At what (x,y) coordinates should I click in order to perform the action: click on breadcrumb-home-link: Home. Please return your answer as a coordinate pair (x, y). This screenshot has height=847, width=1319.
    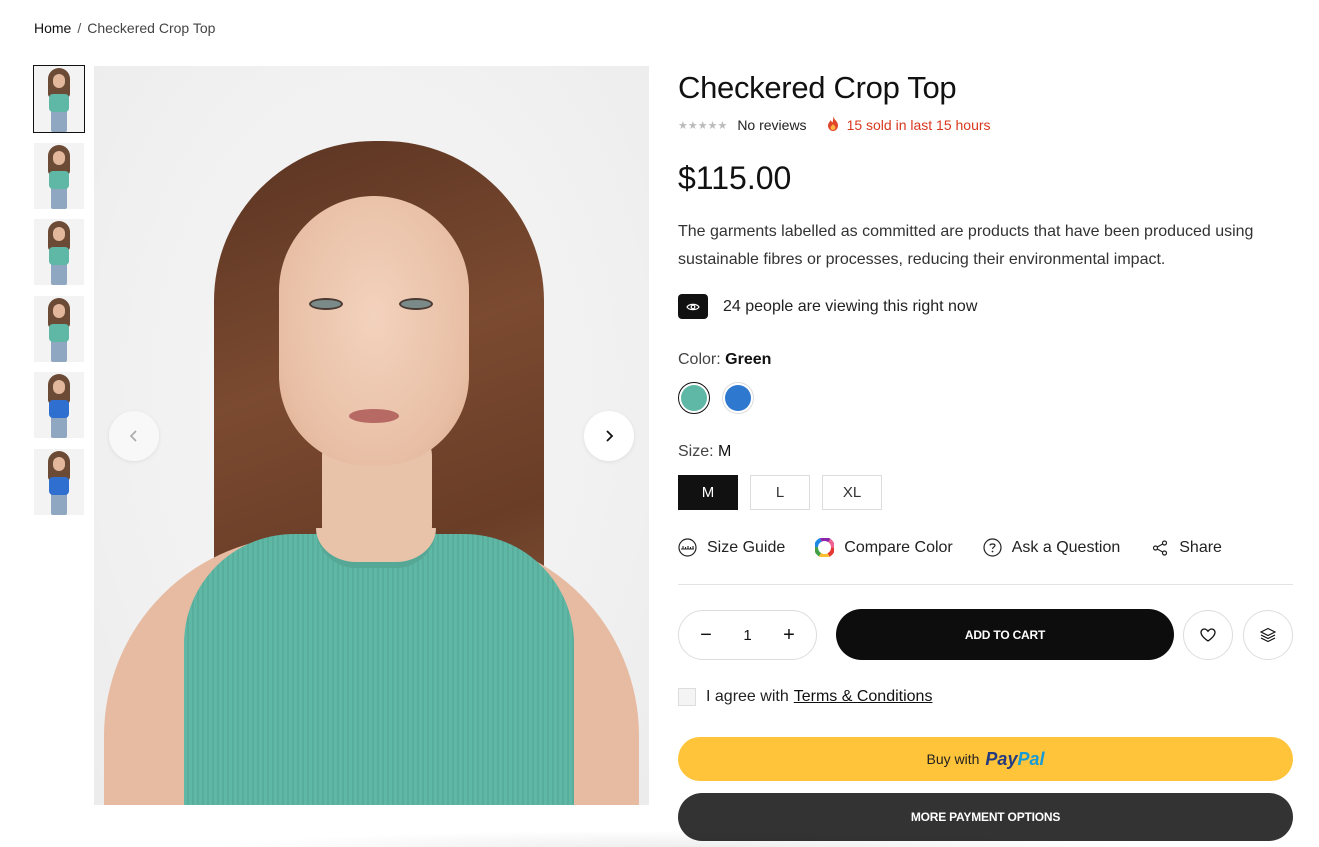
    Looking at the image, I should click on (52, 28).